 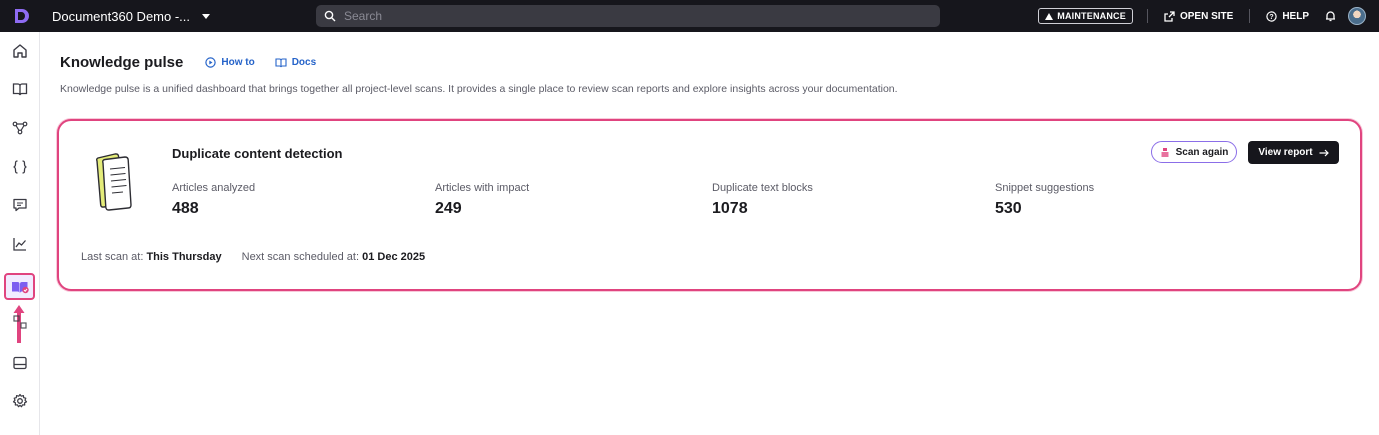 What do you see at coordinates (211, 62) in the screenshot?
I see `play-circle-icon` at bounding box center [211, 62].